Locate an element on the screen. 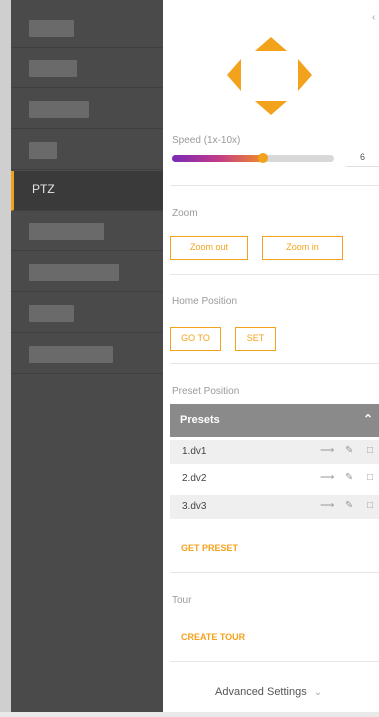  collapse-icon: ‹ is located at coordinates (373, 17).